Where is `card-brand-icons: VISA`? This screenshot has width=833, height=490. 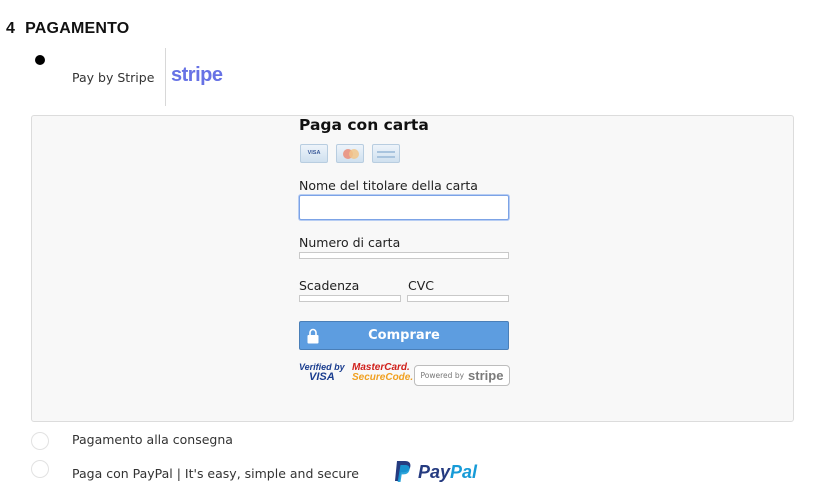
card-brand-icons: VISA is located at coordinates (350, 153).